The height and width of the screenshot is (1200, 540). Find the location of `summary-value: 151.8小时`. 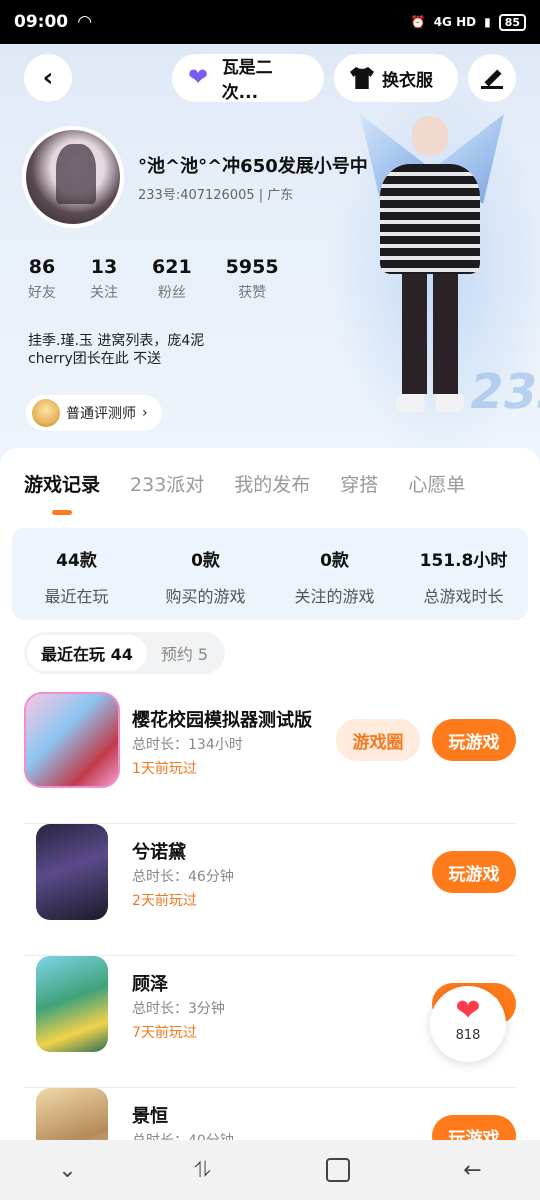

summary-value: 151.8小时 is located at coordinates (463, 561).